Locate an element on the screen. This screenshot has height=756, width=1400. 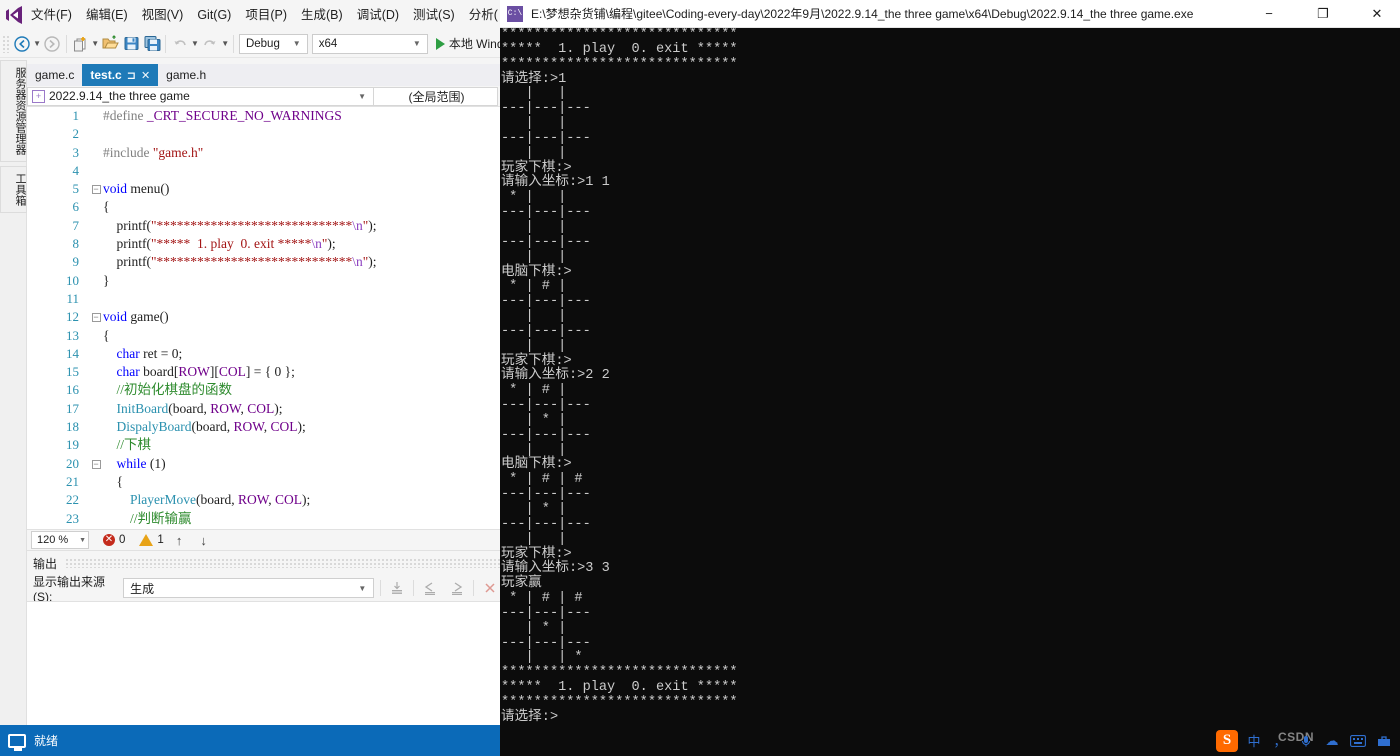
rail-tab-toolbox: 工具箱 is located at coordinates (13, 189).